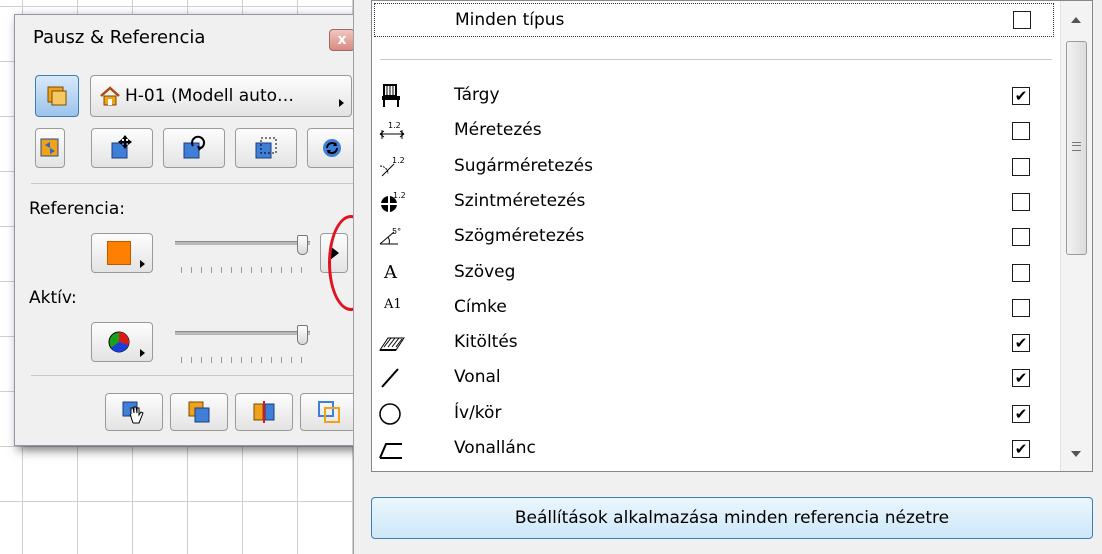 Image resolution: width=1102 pixels, height=554 pixels. I want to click on scroll-thumb, so click(1076, 148).